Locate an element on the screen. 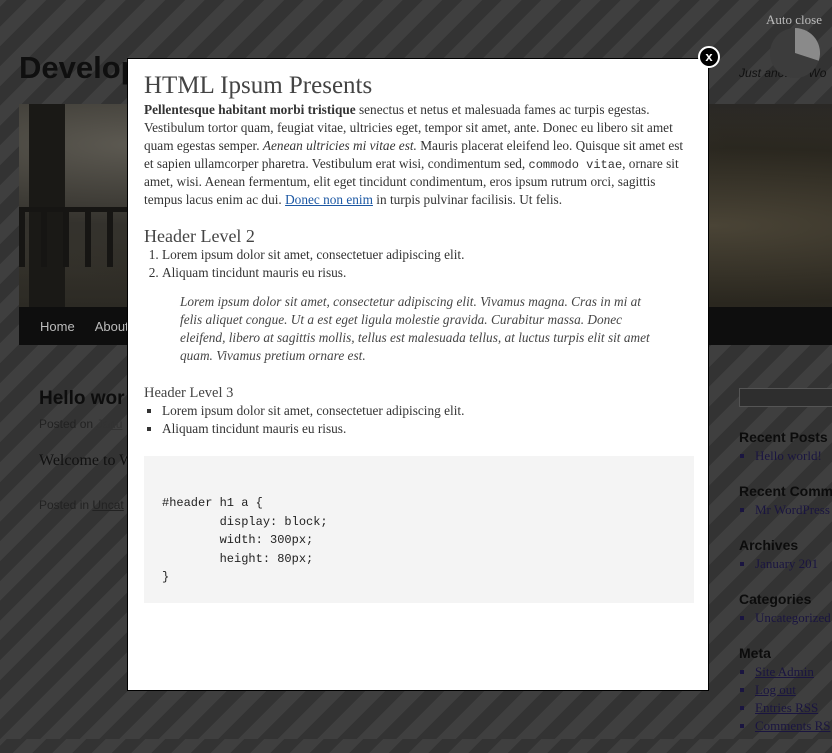 This screenshot has height=753, width=832. widget-heading-recent-comments: Recent Comm is located at coordinates (785, 491).